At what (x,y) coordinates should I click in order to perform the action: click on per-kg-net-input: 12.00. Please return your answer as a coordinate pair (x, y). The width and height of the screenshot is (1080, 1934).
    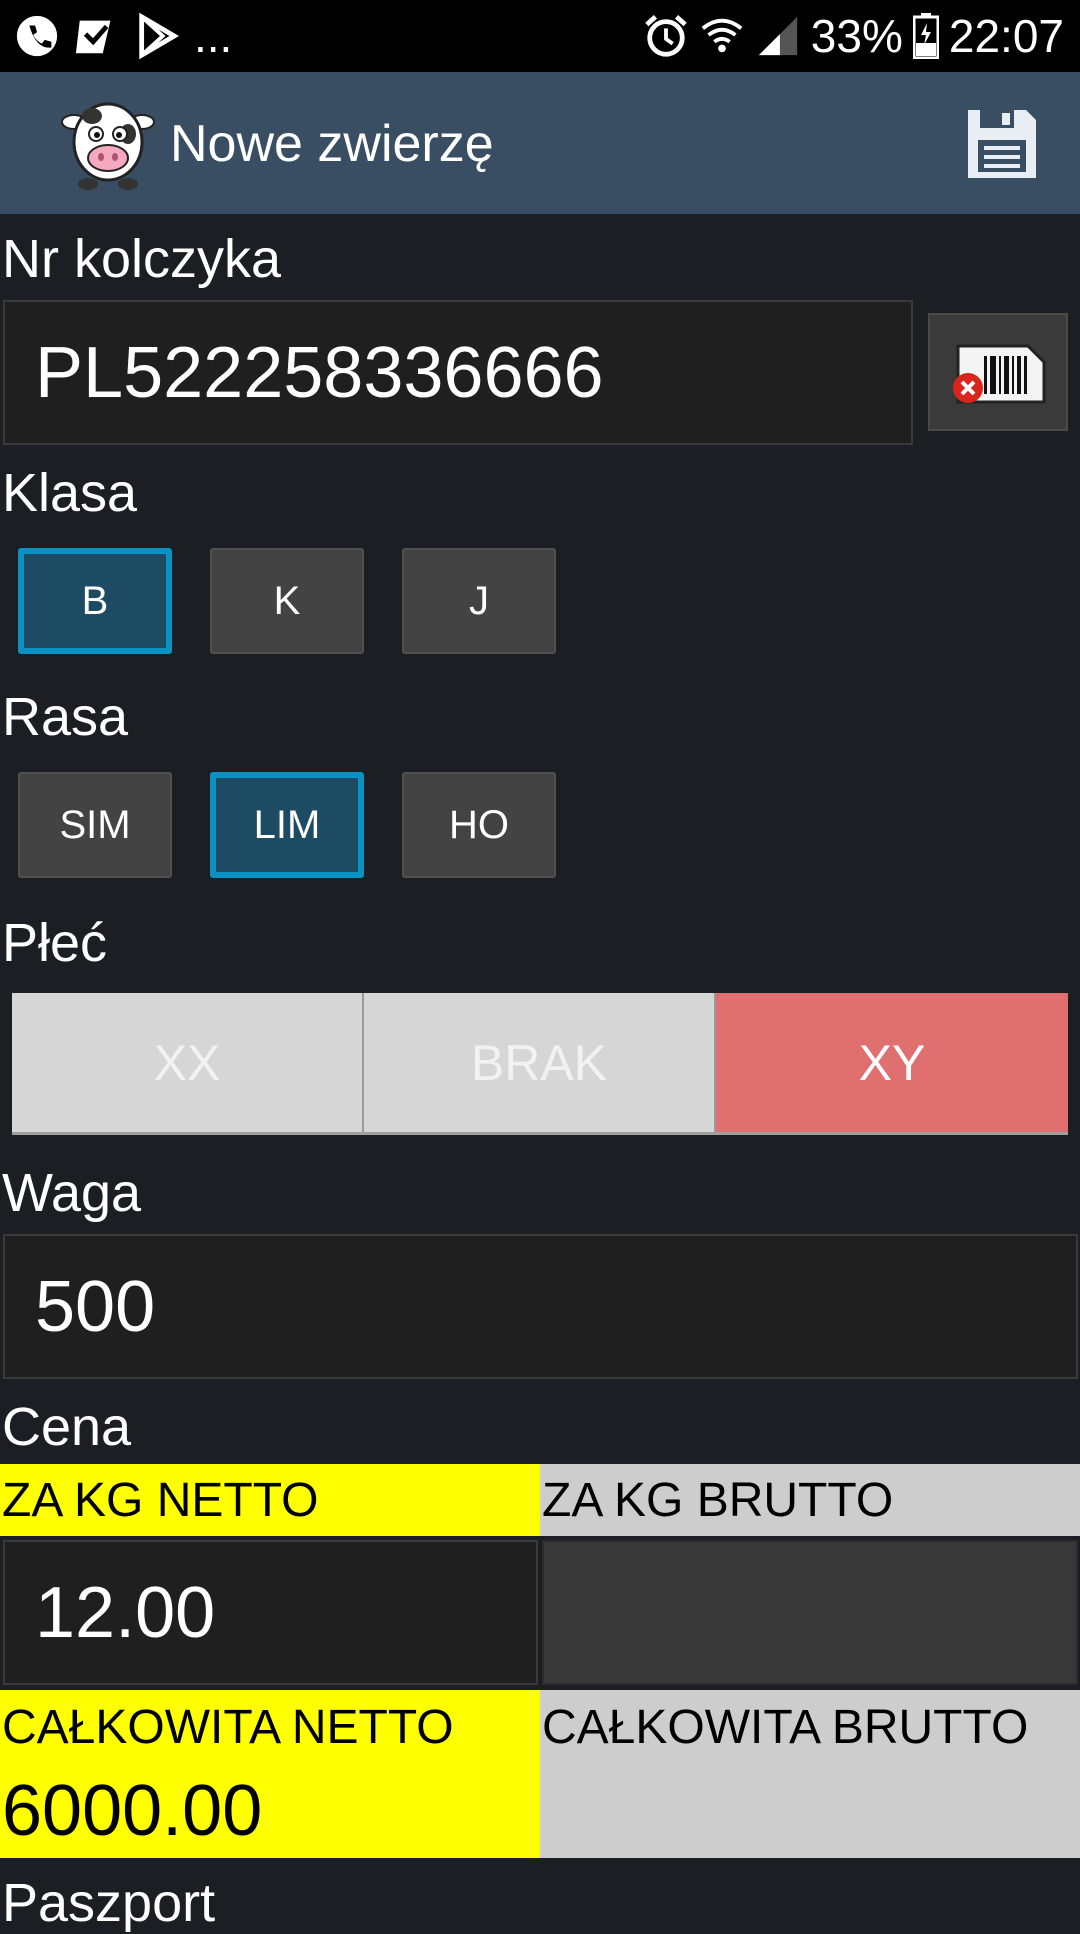
    Looking at the image, I should click on (270, 1612).